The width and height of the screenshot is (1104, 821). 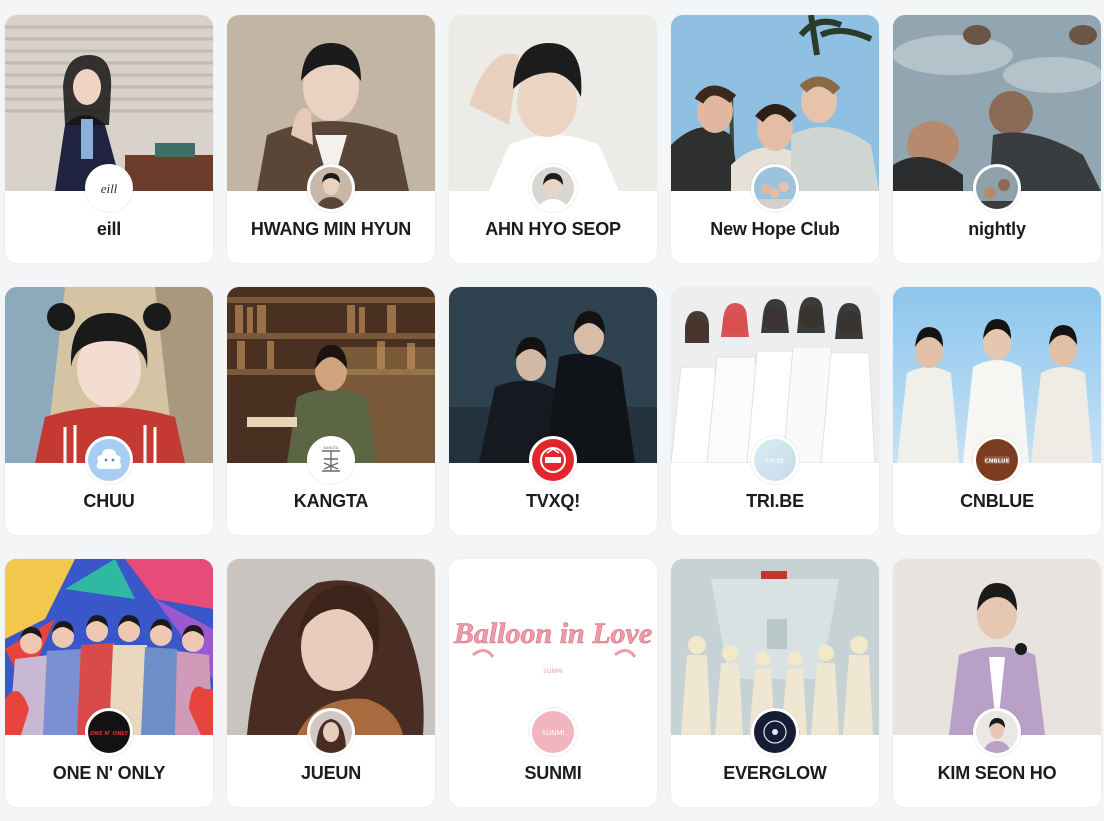 What do you see at coordinates (109, 501) in the screenshot?
I see `artist-name: CHUU` at bounding box center [109, 501].